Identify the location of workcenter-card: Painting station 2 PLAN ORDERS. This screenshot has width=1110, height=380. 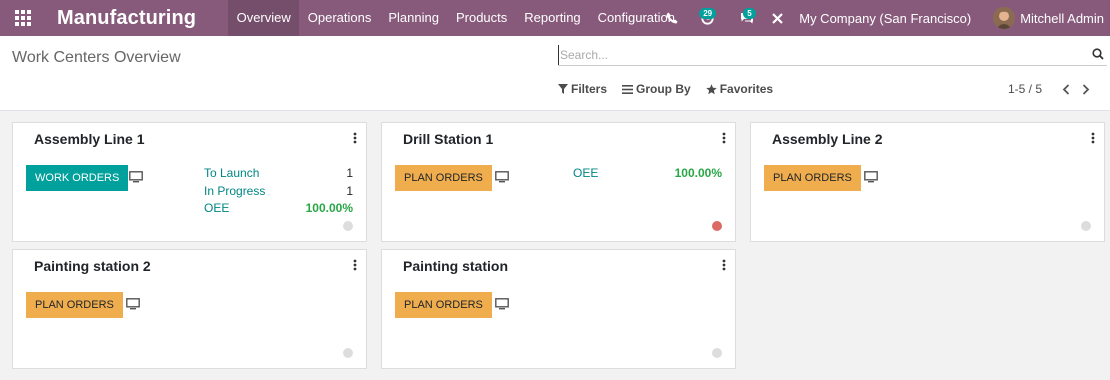
(189, 309).